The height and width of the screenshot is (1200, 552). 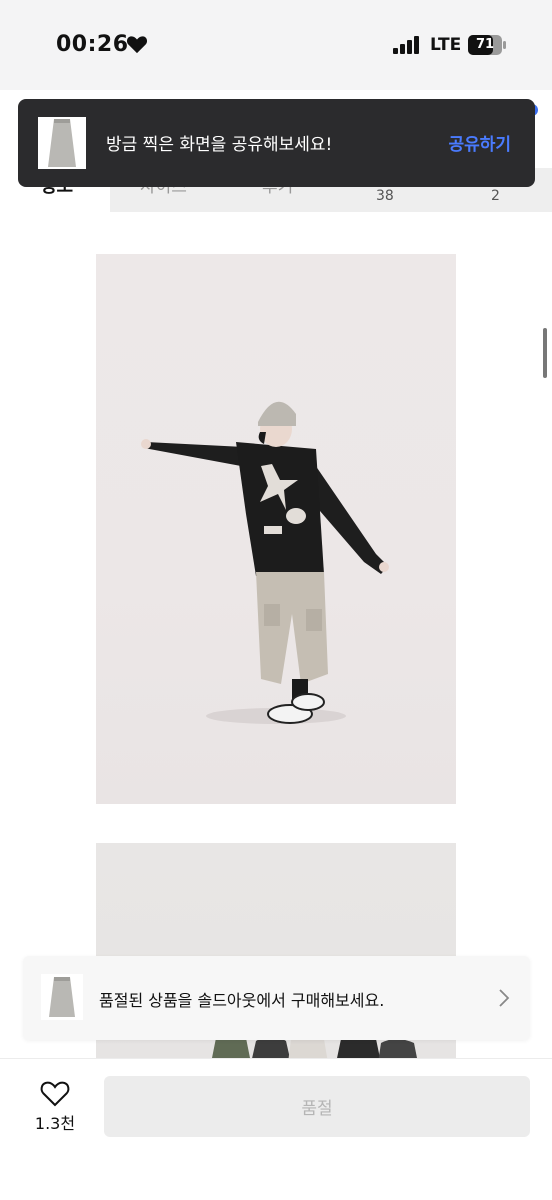 What do you see at coordinates (504, 998) in the screenshot?
I see `chevron-right-icon` at bounding box center [504, 998].